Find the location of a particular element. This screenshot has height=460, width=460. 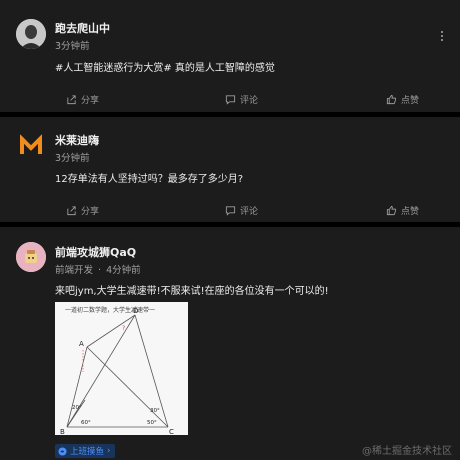

watermark: @稀土掘金技术社区 is located at coordinates (407, 451).